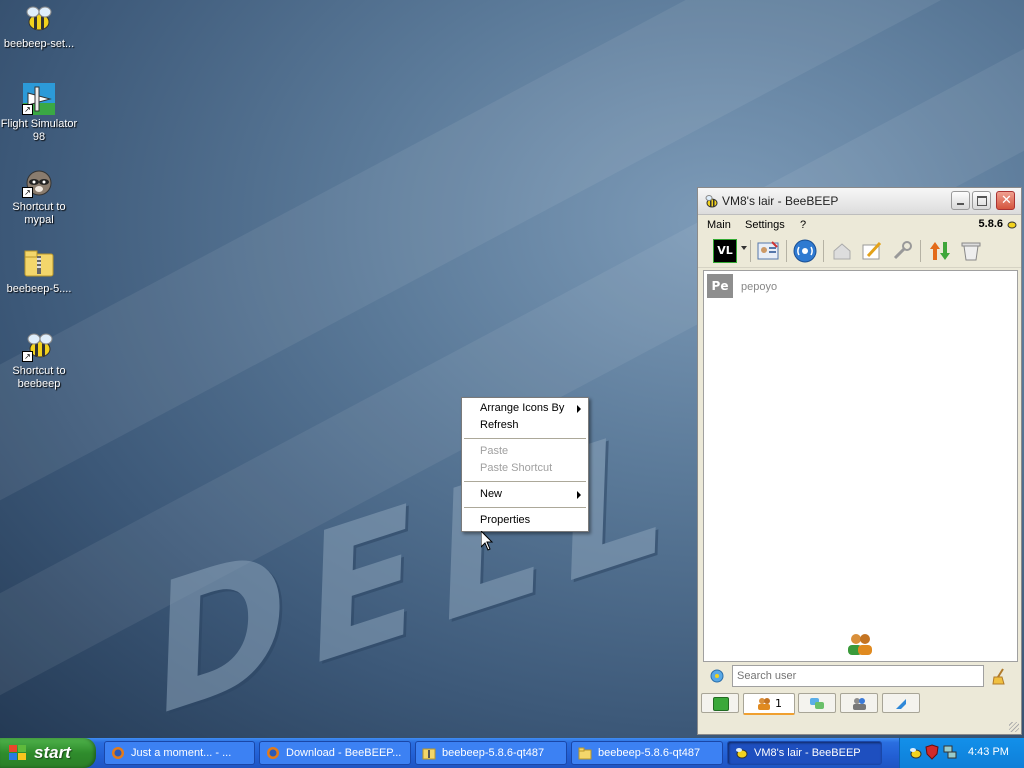  I want to click on raccoon-icon: ↗, so click(39, 182).